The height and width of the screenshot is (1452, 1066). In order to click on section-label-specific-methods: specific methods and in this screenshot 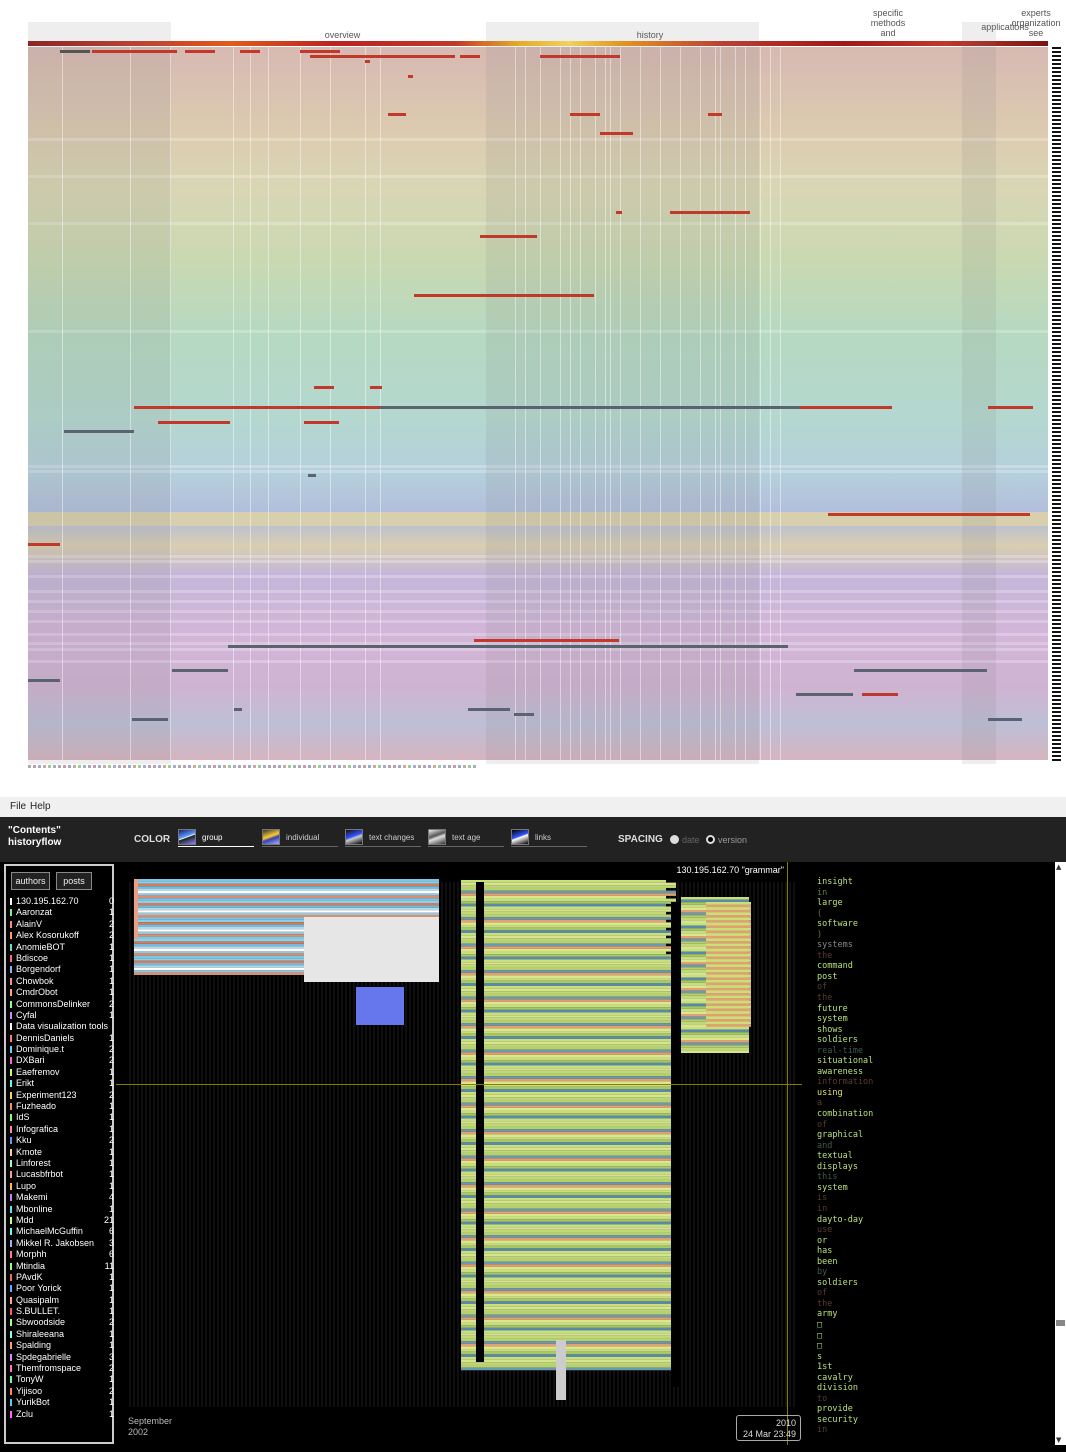, I will do `click(888, 23)`.